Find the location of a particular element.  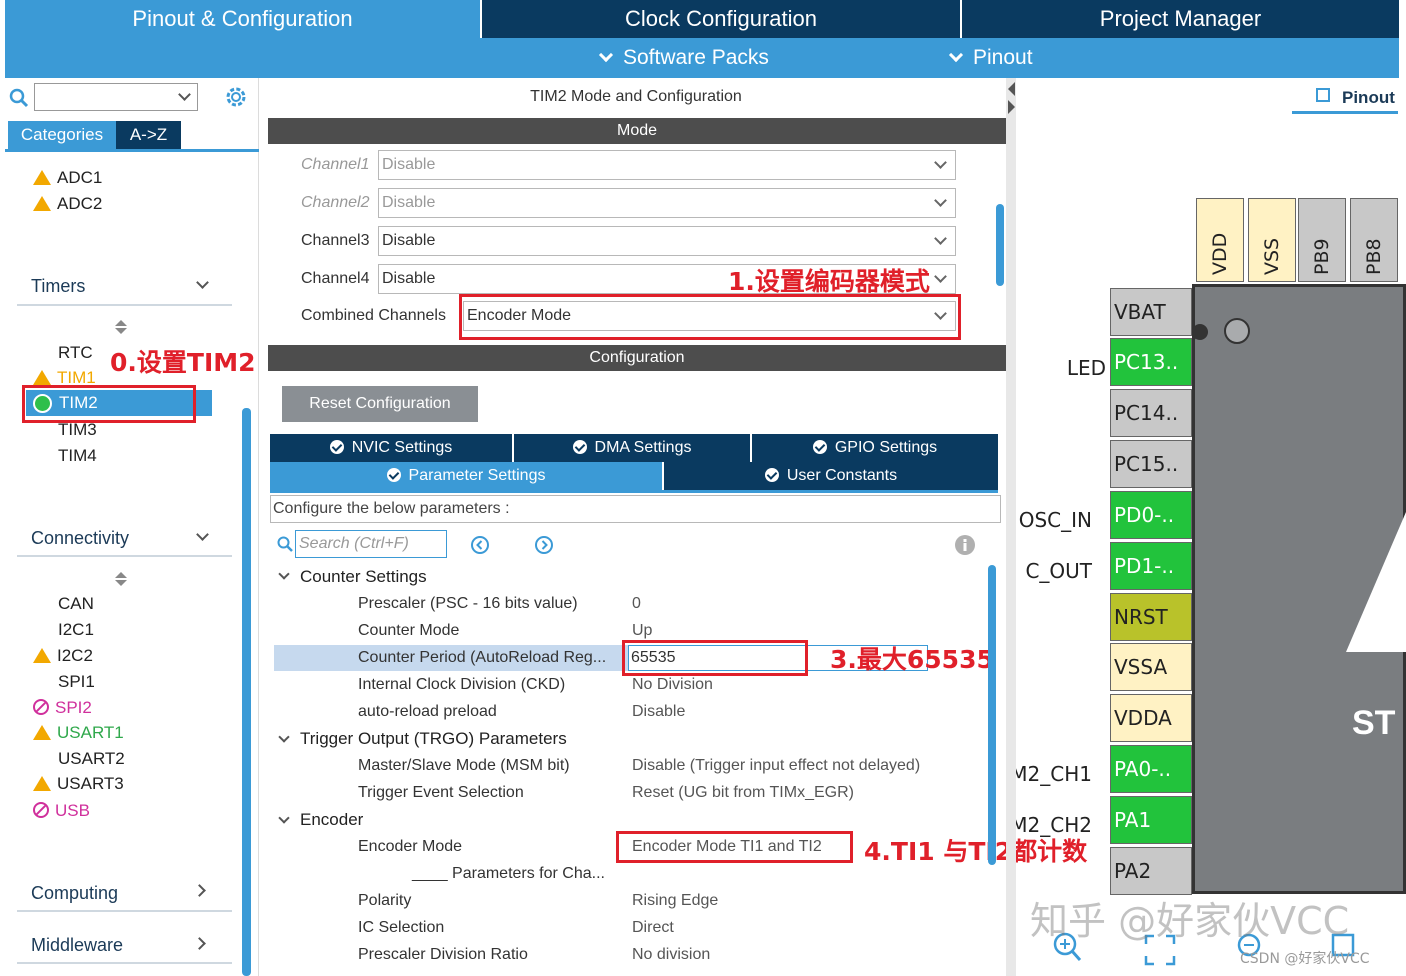

group-counter-settings: Counter Settings is located at coordinates (363, 577).